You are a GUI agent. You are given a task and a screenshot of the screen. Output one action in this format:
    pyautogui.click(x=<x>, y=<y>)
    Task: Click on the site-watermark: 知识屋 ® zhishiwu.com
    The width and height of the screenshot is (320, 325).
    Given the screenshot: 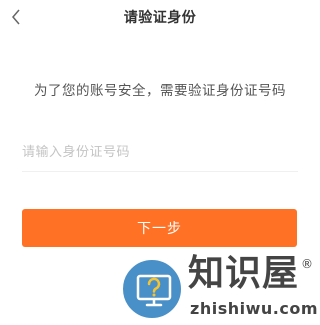 What is the action you would take?
    pyautogui.click(x=218, y=287)
    